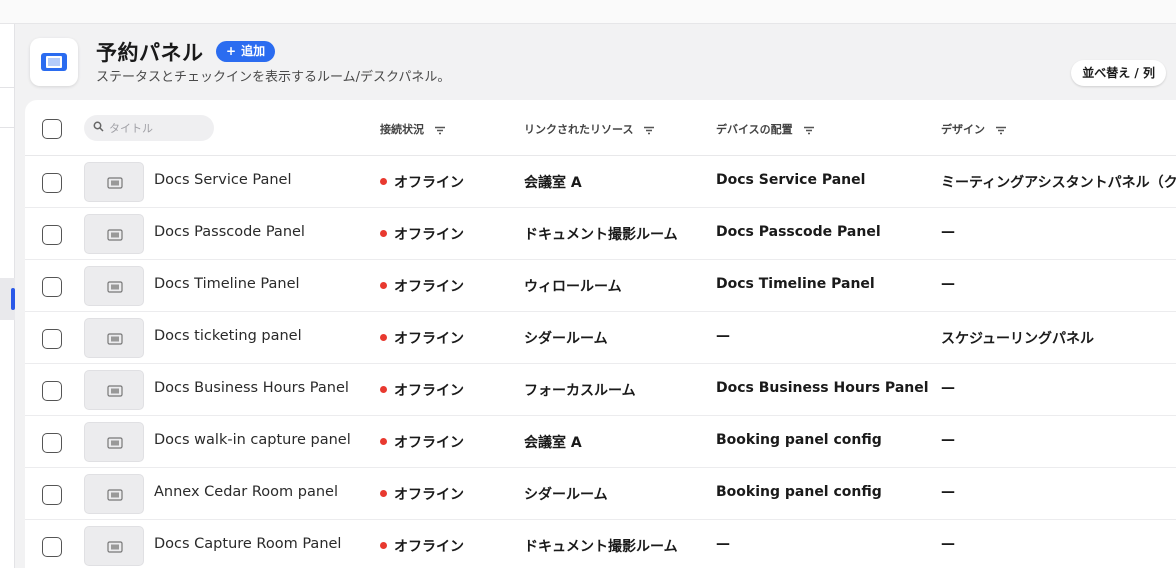 This screenshot has height=568, width=1176. Describe the element at coordinates (798, 232) in the screenshot. I see `device-placement: Docs Passcode Panel` at that location.